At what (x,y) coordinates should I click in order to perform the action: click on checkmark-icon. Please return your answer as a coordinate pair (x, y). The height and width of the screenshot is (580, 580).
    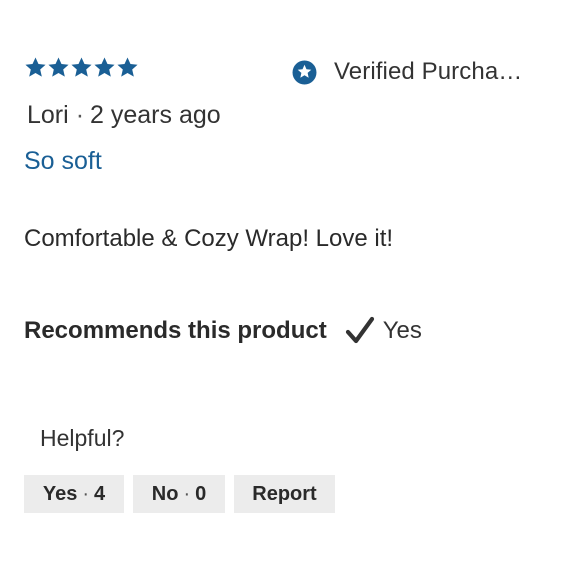
    Looking at the image, I should click on (359, 330).